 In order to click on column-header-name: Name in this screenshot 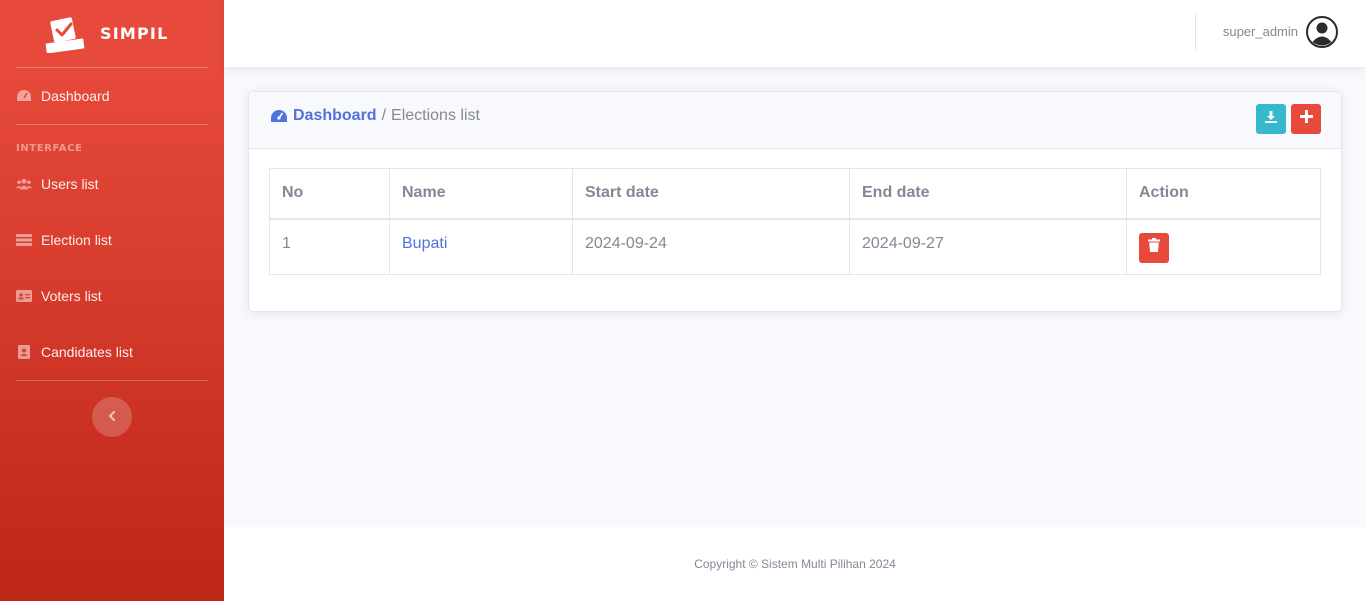, I will do `click(481, 194)`.